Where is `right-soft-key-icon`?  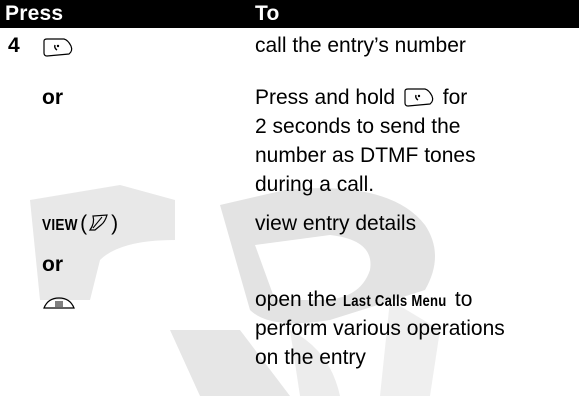 right-soft-key-icon is located at coordinates (98, 223).